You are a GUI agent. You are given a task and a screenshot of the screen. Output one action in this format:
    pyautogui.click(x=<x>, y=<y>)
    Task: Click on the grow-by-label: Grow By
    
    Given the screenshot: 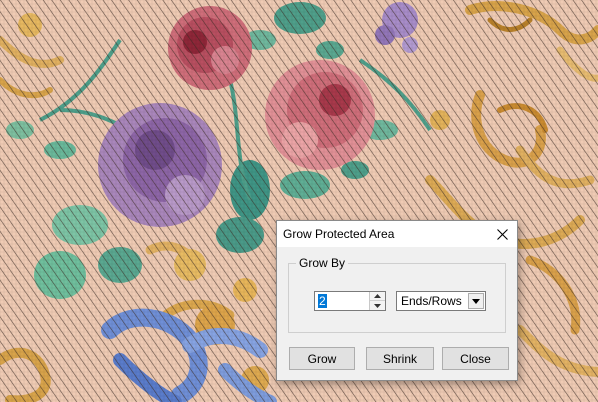 What is the action you would take?
    pyautogui.click(x=322, y=263)
    